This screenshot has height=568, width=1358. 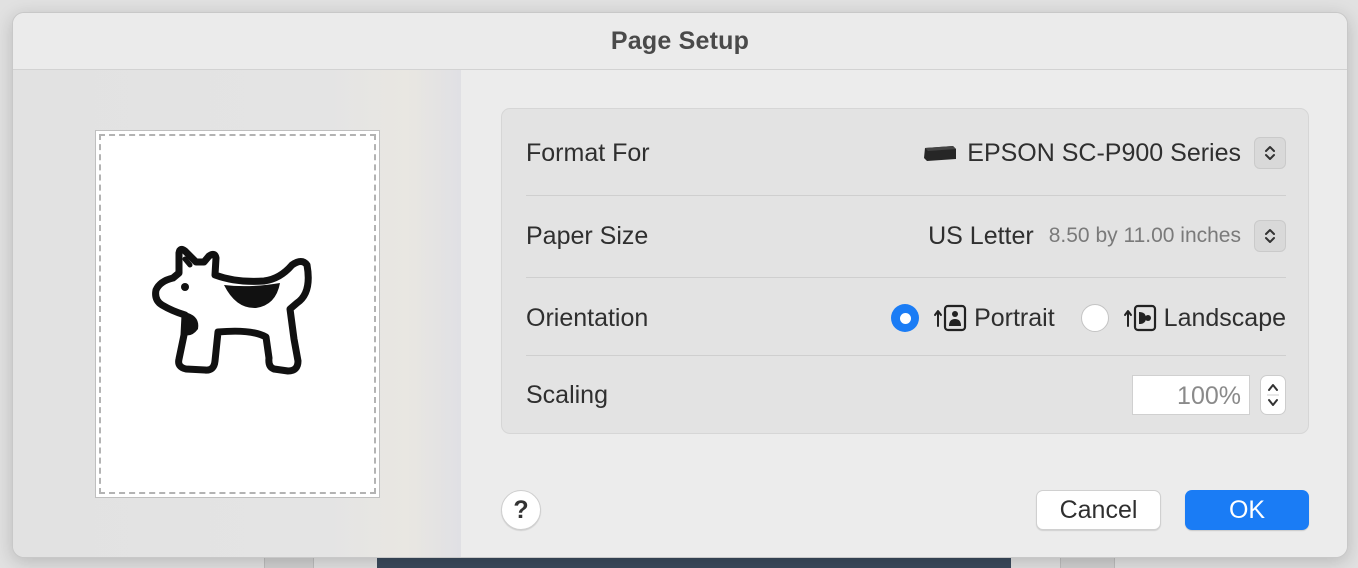 What do you see at coordinates (567, 394) in the screenshot?
I see `scaling-label: Scaling` at bounding box center [567, 394].